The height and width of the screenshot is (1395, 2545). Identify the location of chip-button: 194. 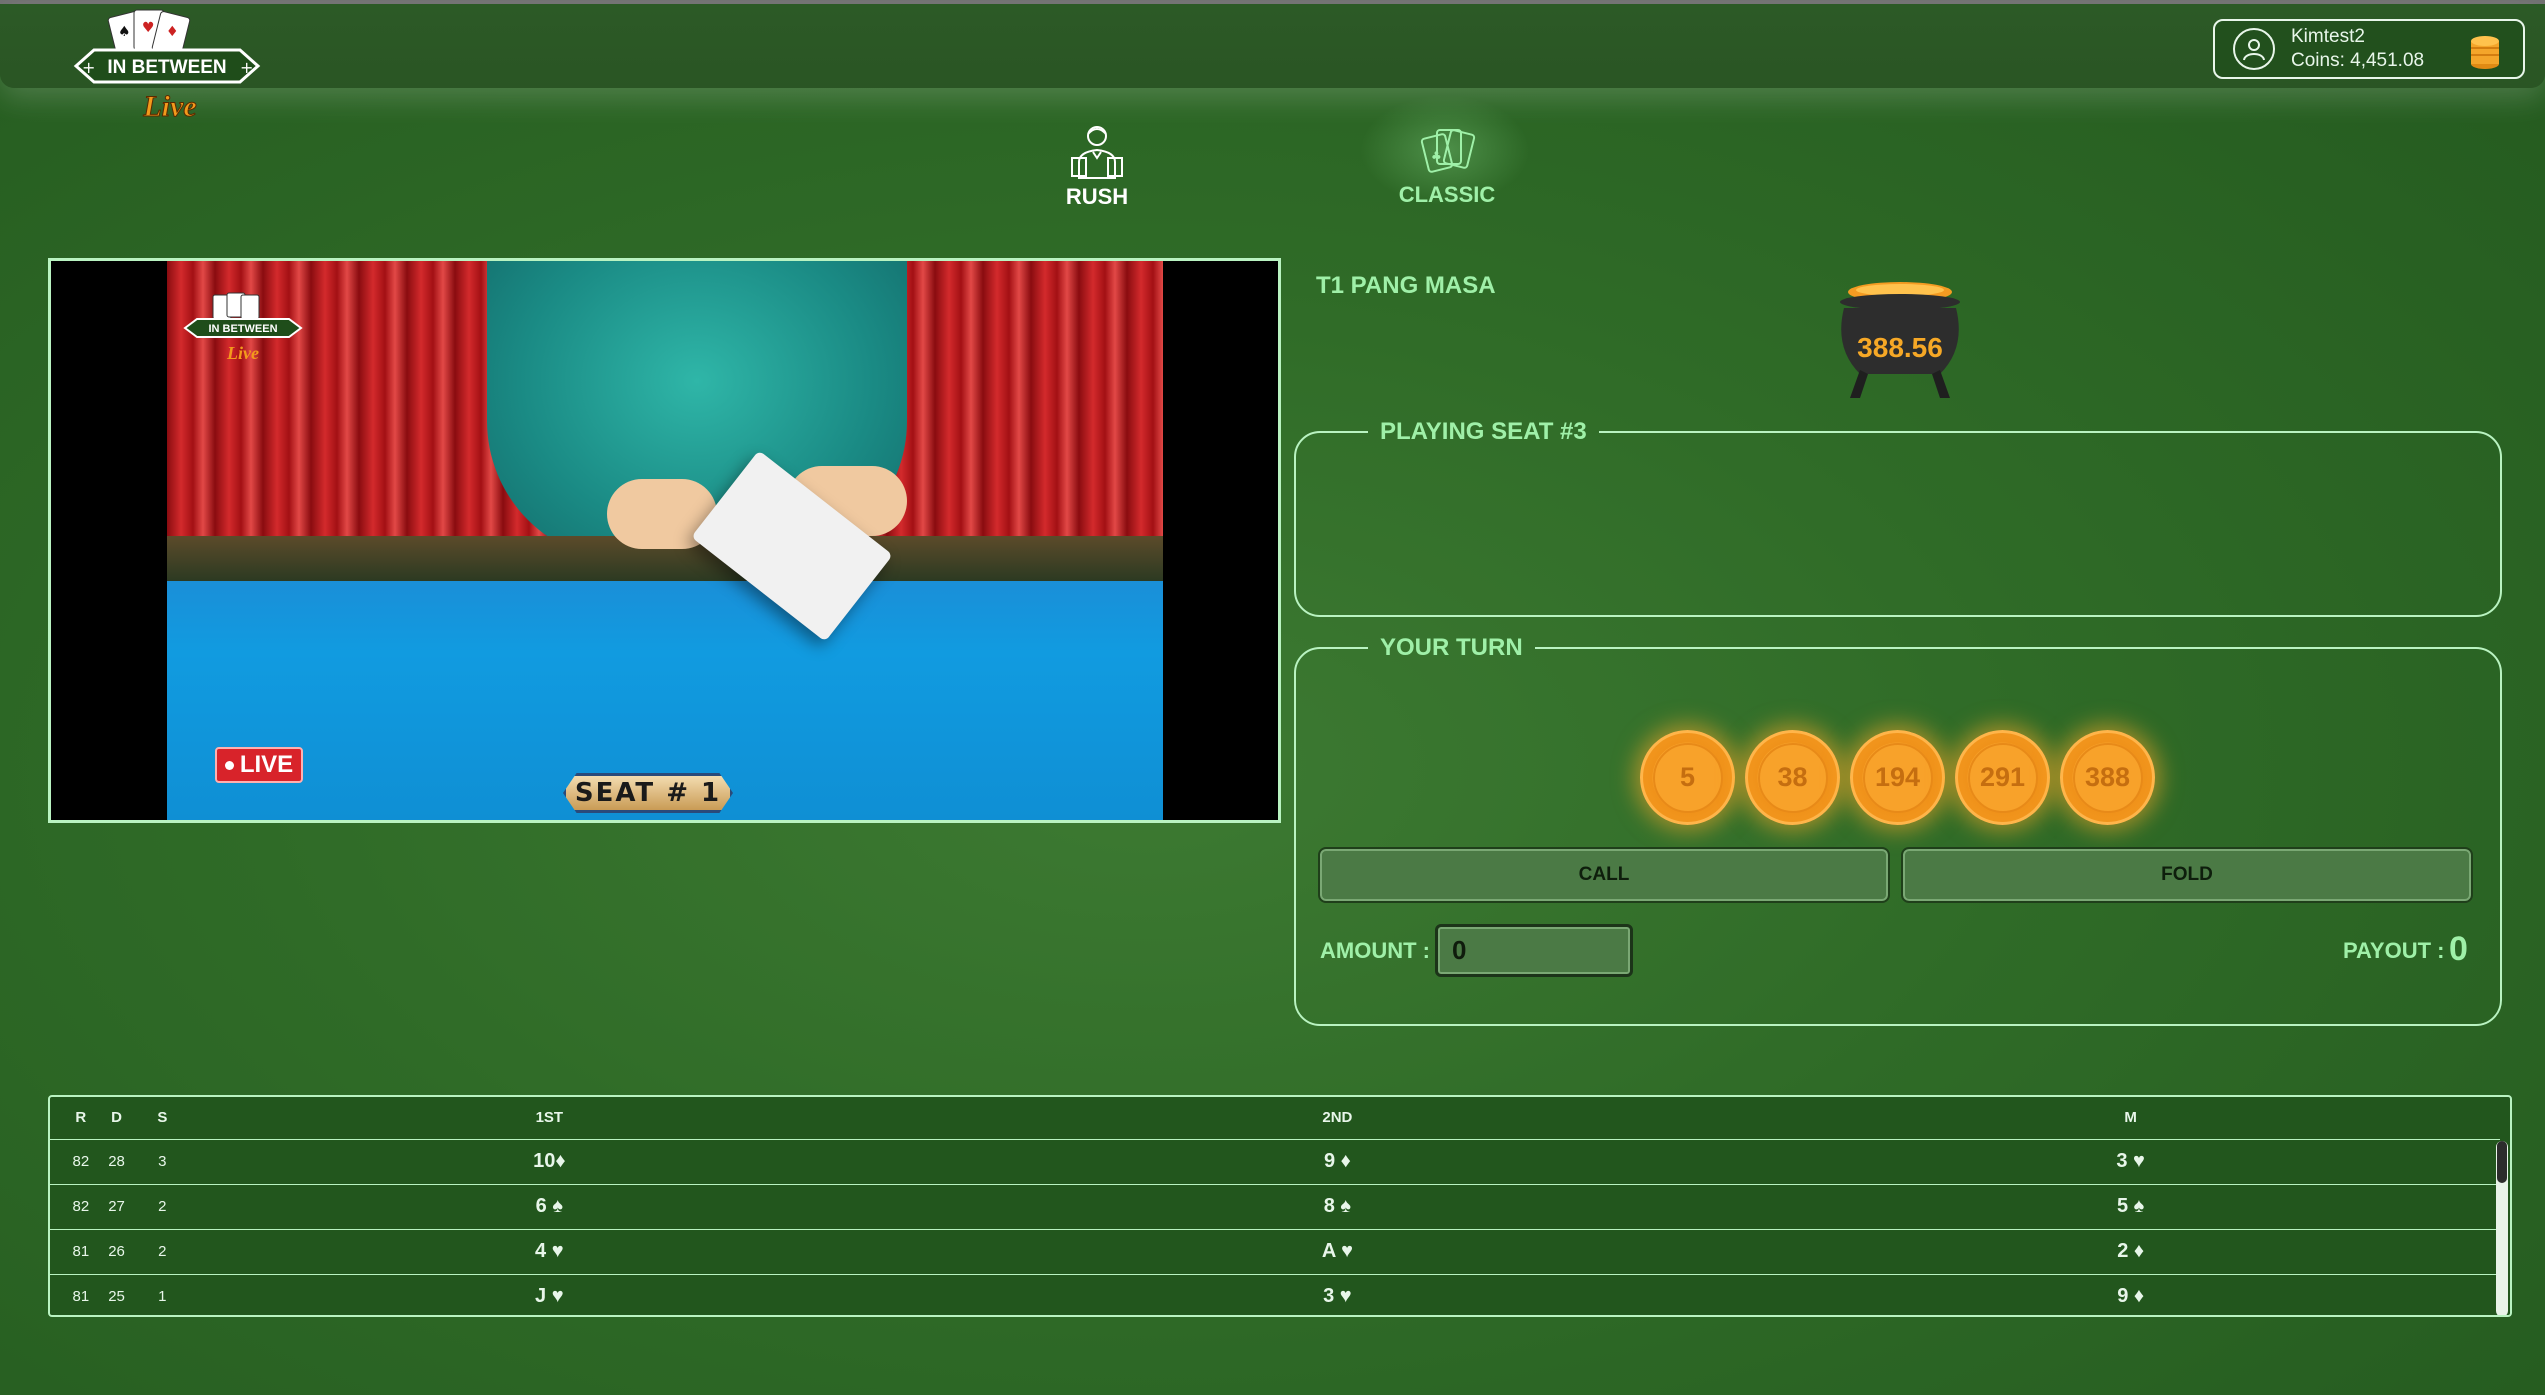
(1897, 777).